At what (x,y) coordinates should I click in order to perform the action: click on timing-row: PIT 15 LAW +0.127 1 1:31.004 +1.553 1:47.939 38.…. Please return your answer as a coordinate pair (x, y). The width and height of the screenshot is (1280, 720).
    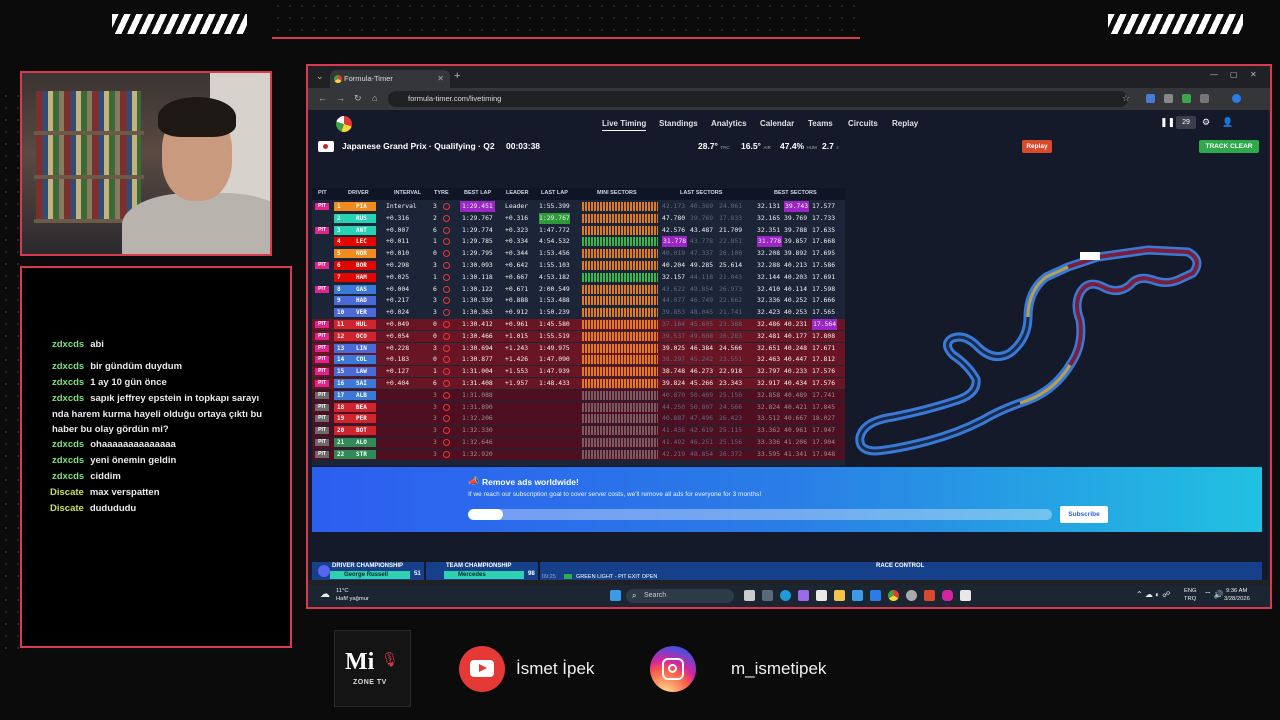
    Looking at the image, I should click on (578, 372).